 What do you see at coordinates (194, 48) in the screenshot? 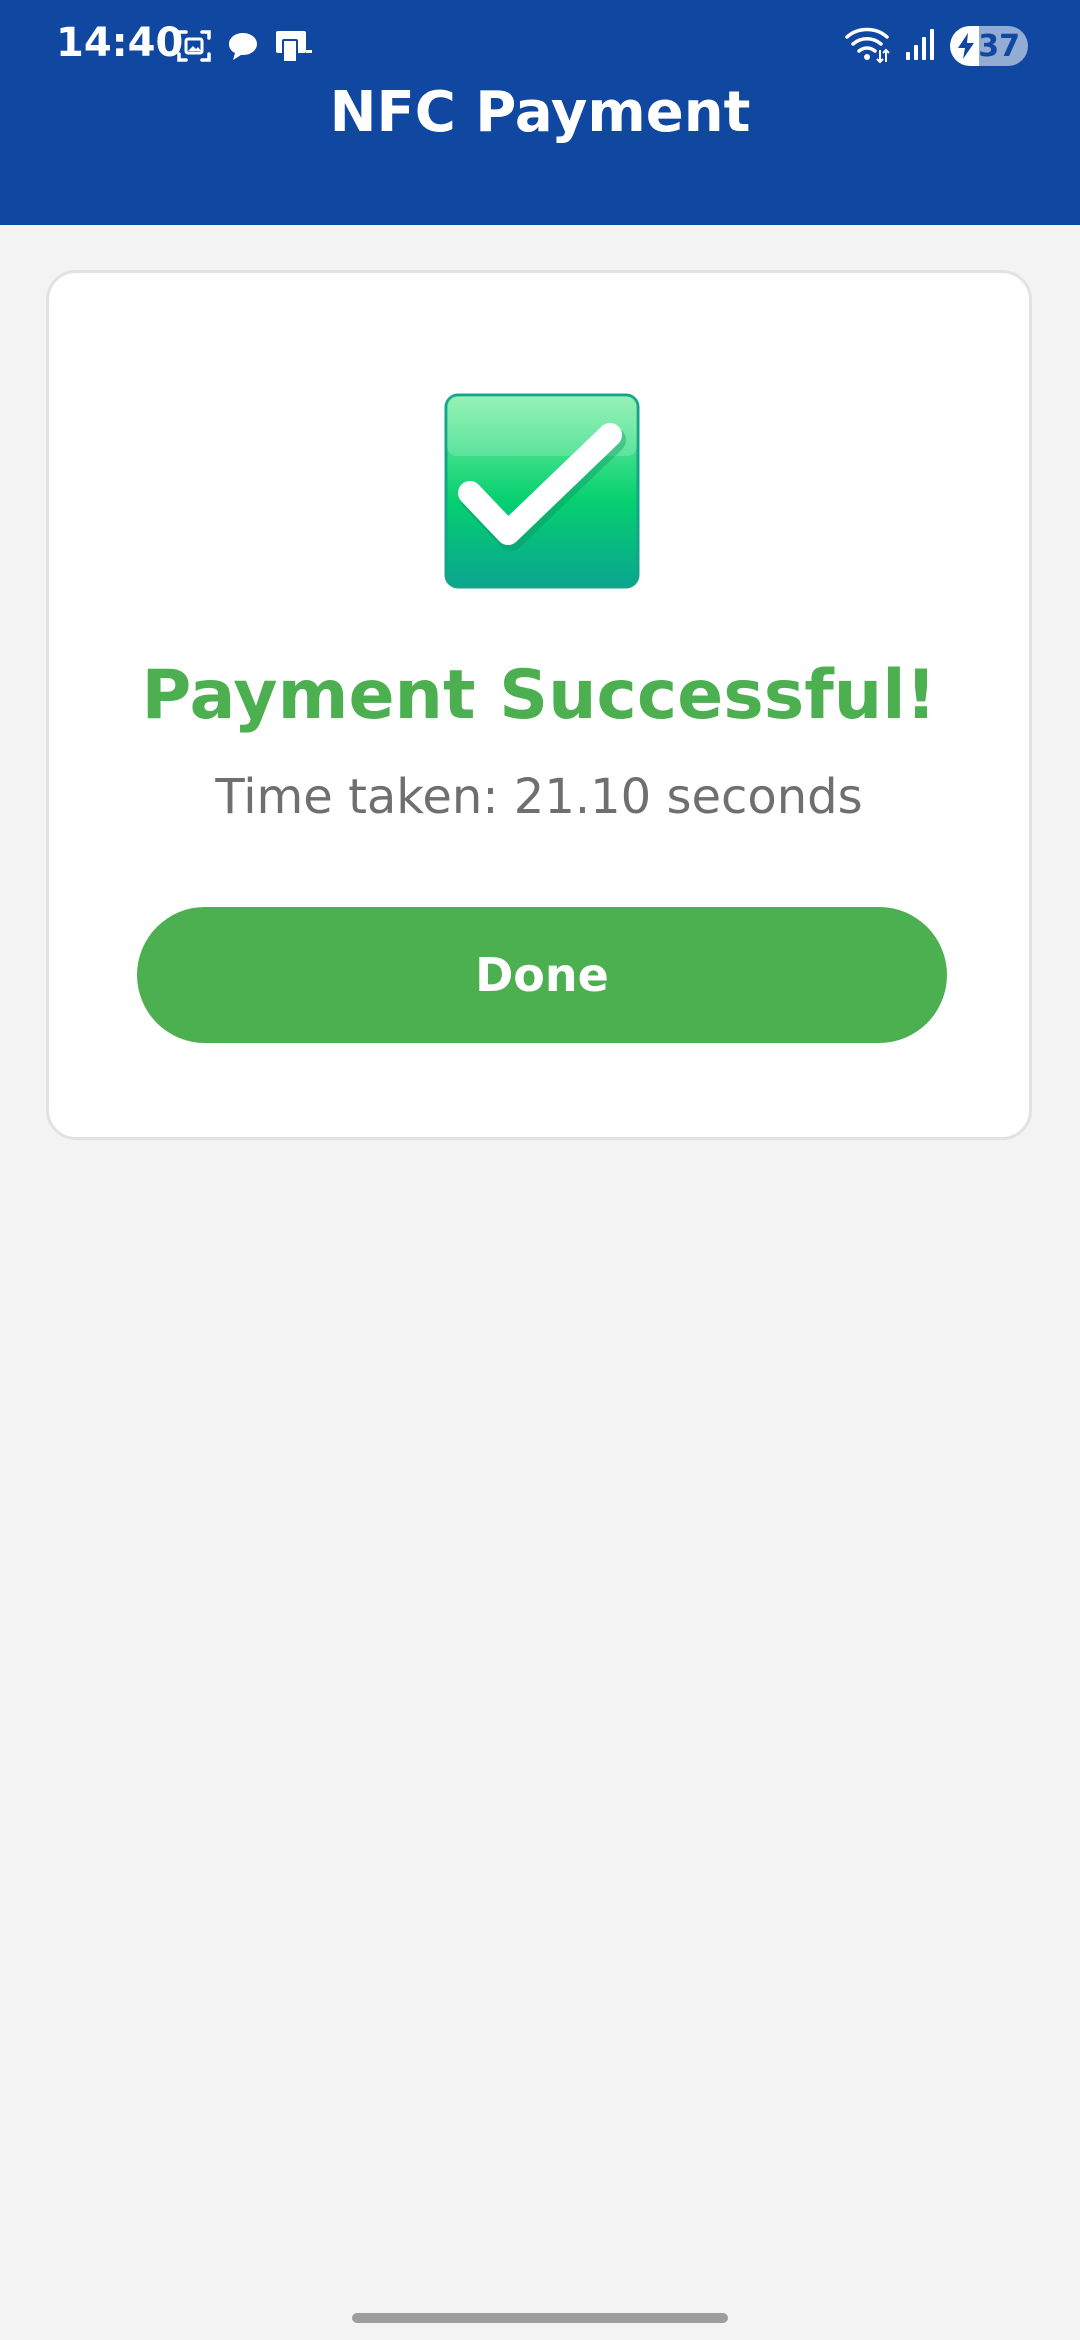
I see `screenshot-icon` at bounding box center [194, 48].